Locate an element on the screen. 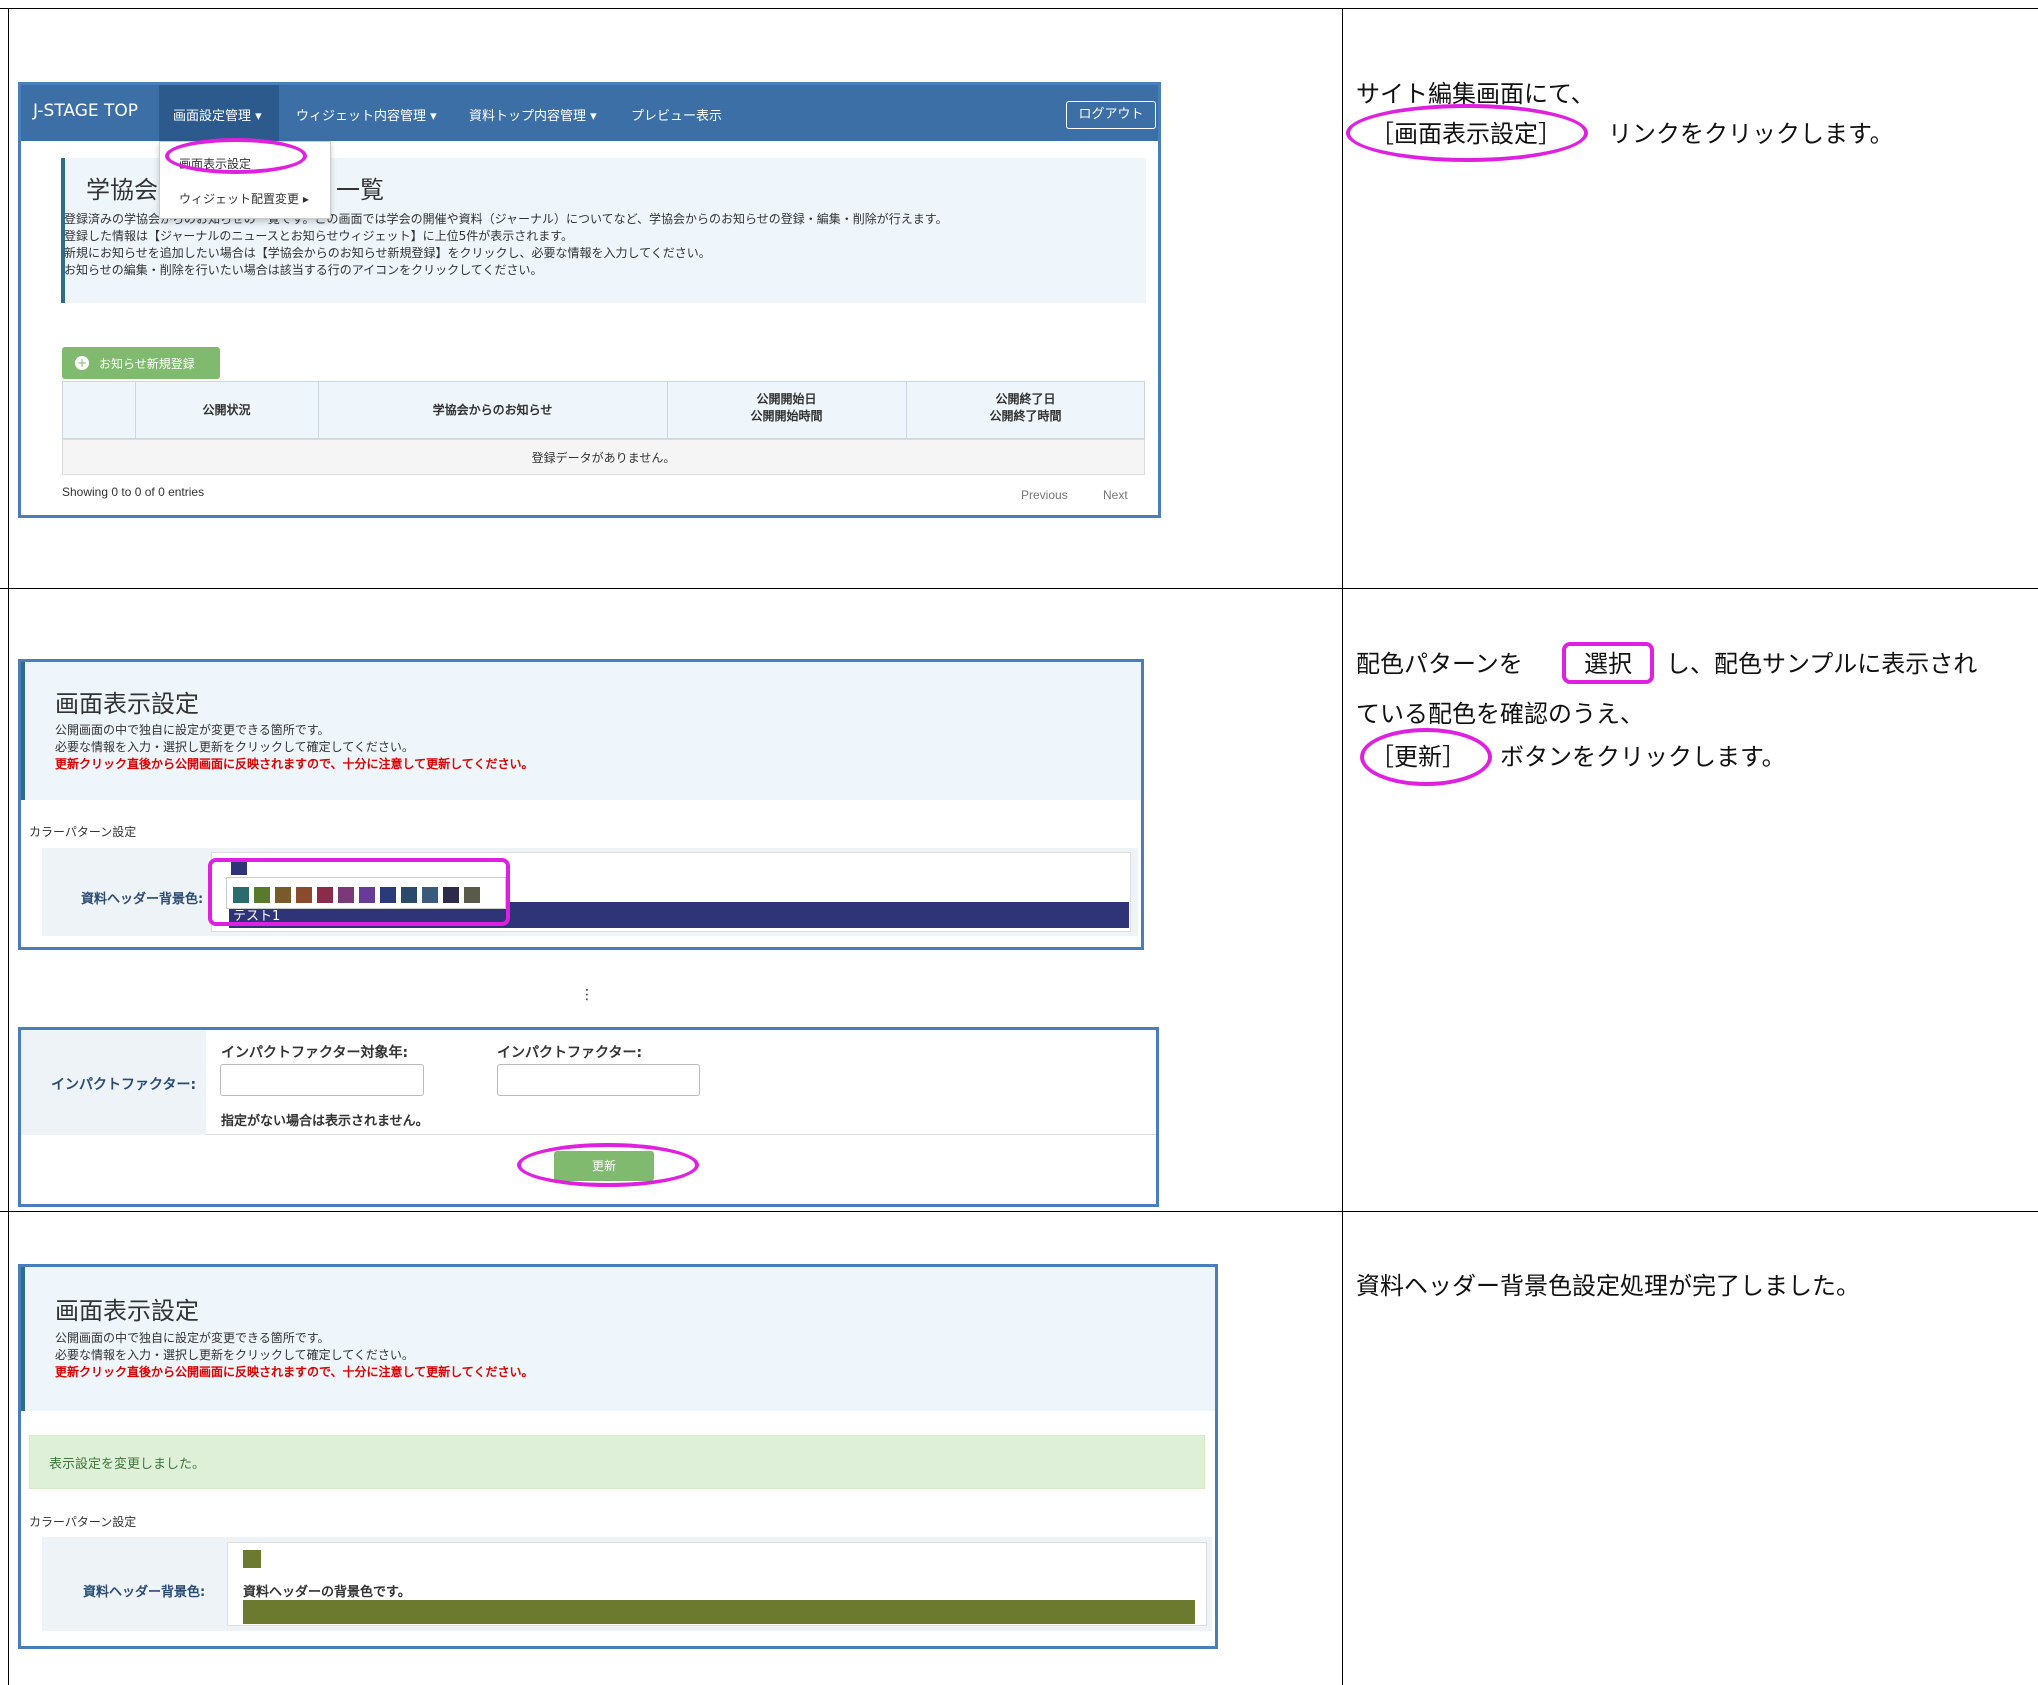 The width and height of the screenshot is (2038, 1685). instruction-row1-rest: リンクをクリックします。 is located at coordinates (1751, 134).